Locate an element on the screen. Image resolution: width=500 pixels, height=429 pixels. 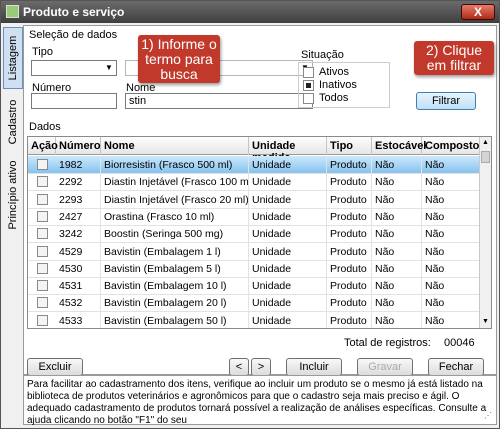
next-button: > is located at coordinates (261, 367).